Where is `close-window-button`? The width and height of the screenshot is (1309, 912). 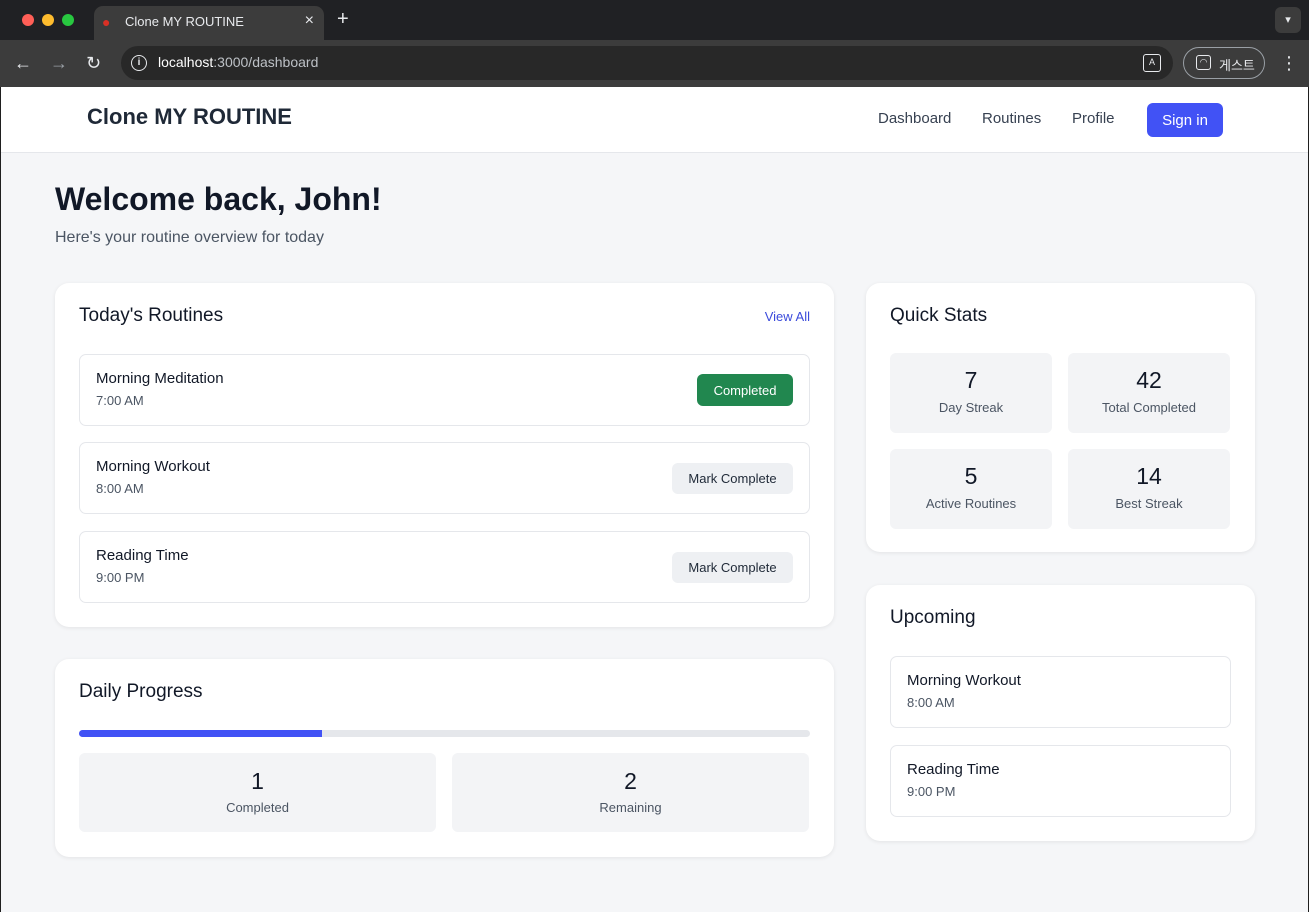 close-window-button is located at coordinates (28, 20).